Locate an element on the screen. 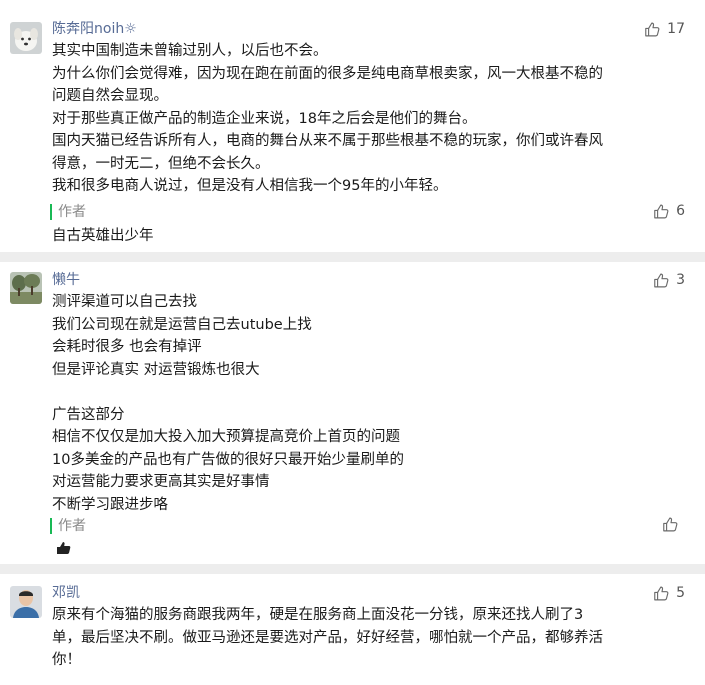  like-button: 17 is located at coordinates (664, 29).